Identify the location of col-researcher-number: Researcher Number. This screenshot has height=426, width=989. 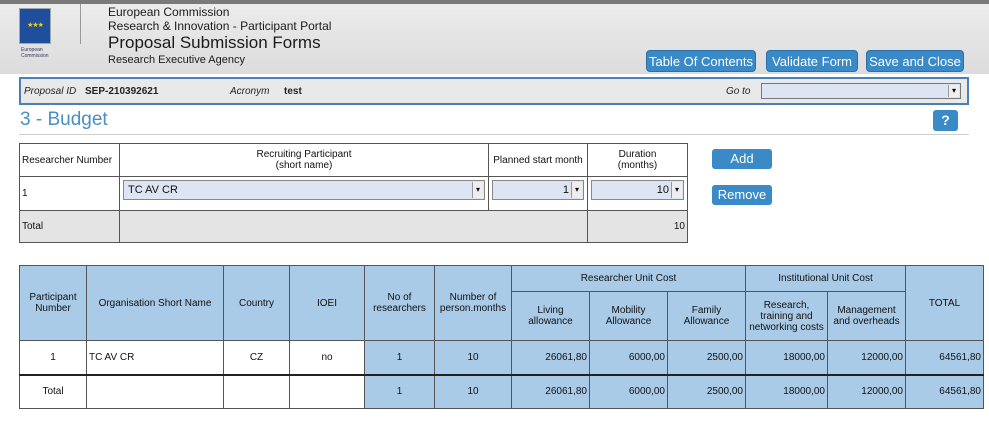
(69, 160).